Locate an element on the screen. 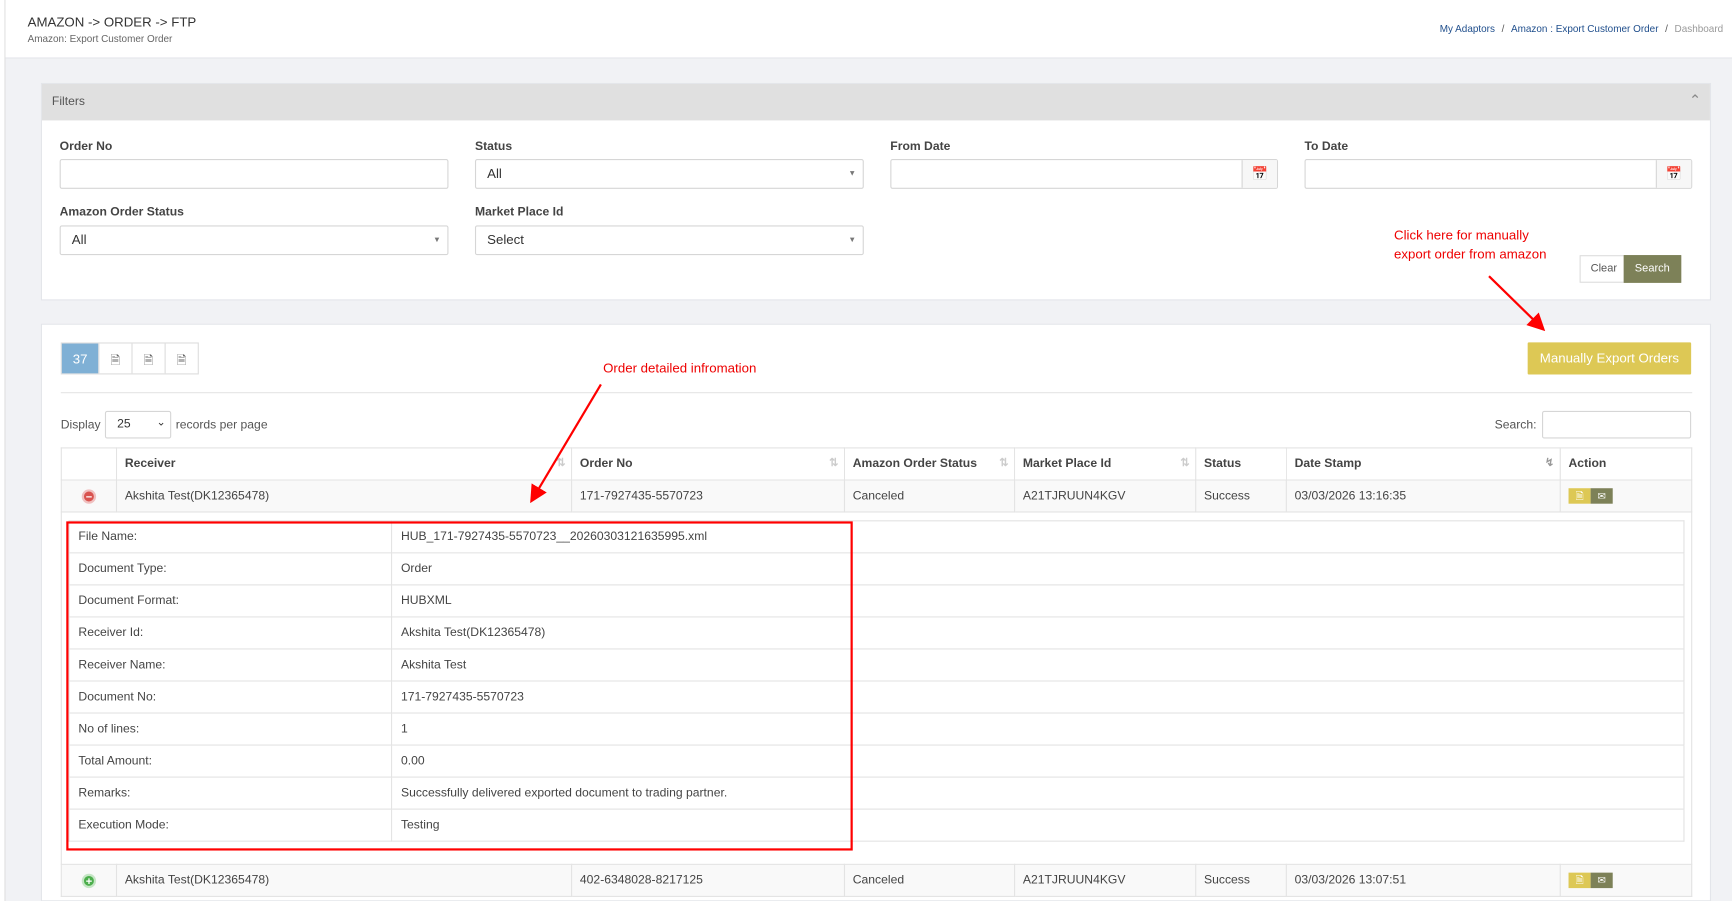 The image size is (1732, 901). annotation-arrows is located at coordinates (1038, 389).